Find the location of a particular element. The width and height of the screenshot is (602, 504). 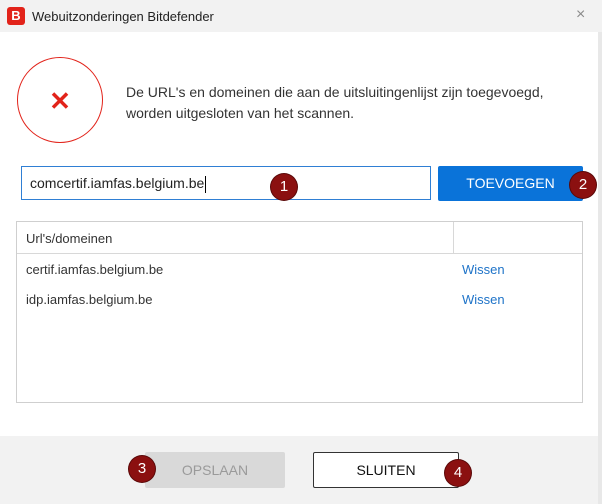

column-divider is located at coordinates (453, 237).